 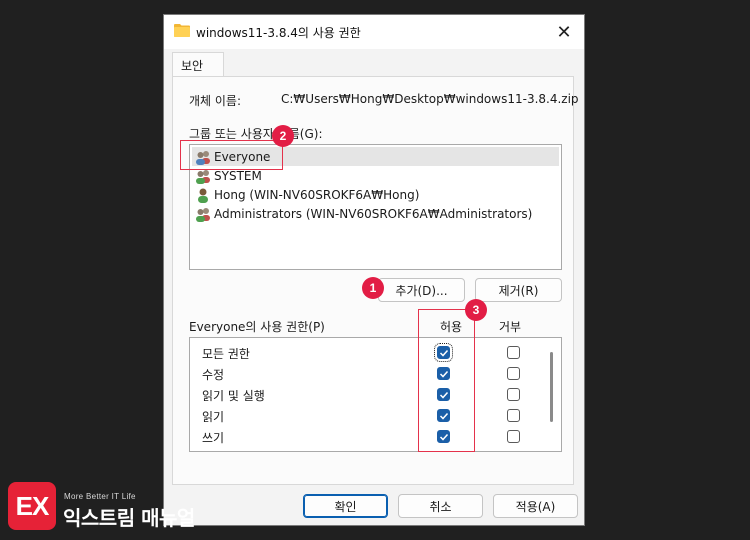 What do you see at coordinates (129, 518) in the screenshot?
I see `brand-name: 익스트림 매뉴얼` at bounding box center [129, 518].